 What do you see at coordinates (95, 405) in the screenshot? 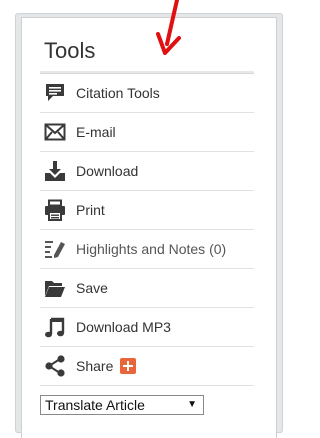
I see `translate-selected-value: Translate Article` at bounding box center [95, 405].